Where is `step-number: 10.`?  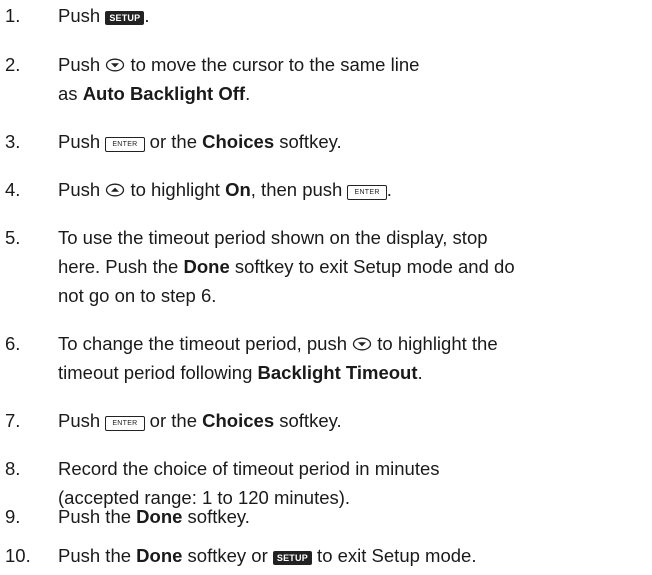
step-number: 10. is located at coordinates (18, 555).